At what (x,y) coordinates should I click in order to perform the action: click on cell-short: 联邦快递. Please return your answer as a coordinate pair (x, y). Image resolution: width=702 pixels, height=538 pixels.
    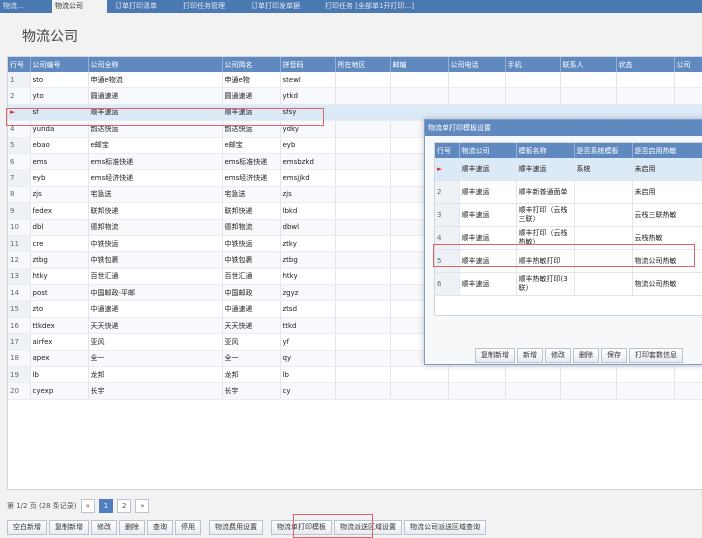
    Looking at the image, I should click on (251, 211).